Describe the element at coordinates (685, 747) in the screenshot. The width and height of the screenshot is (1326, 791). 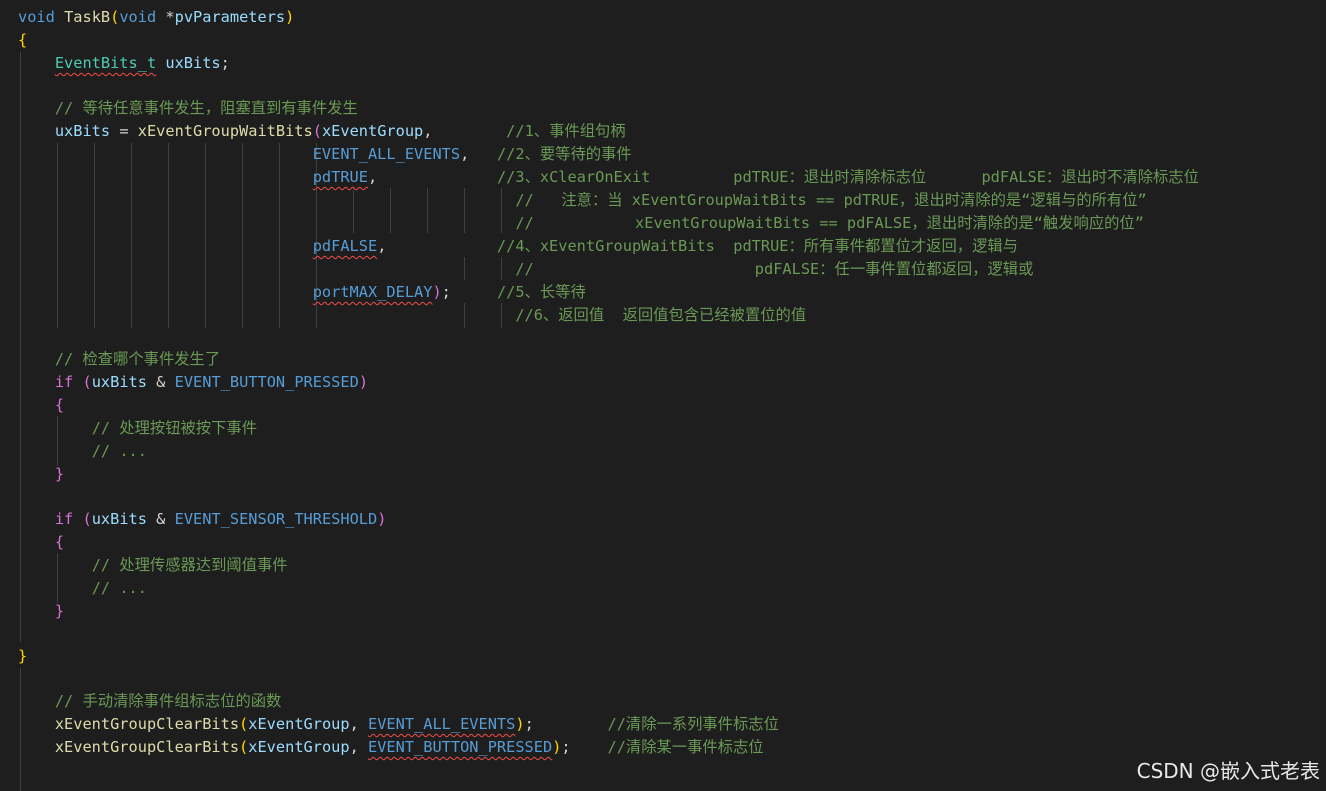
I see `comment: //清除某一事件标志位` at that location.